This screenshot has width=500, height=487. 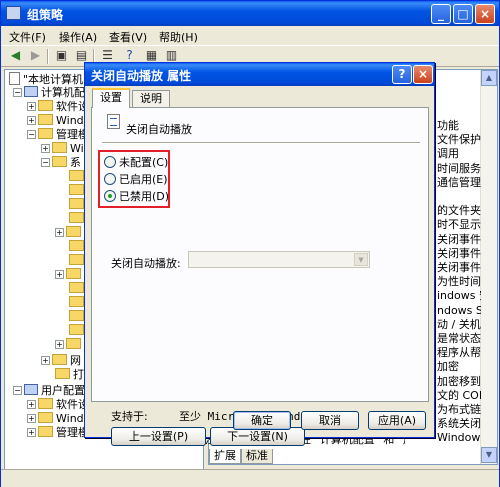 I want to click on setting-row: 文的 COM 组, so click(x=459, y=396).